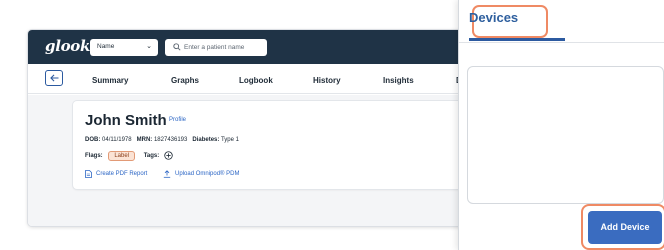 The width and height of the screenshot is (664, 250). I want to click on tab-logbook: Logbook, so click(256, 80).